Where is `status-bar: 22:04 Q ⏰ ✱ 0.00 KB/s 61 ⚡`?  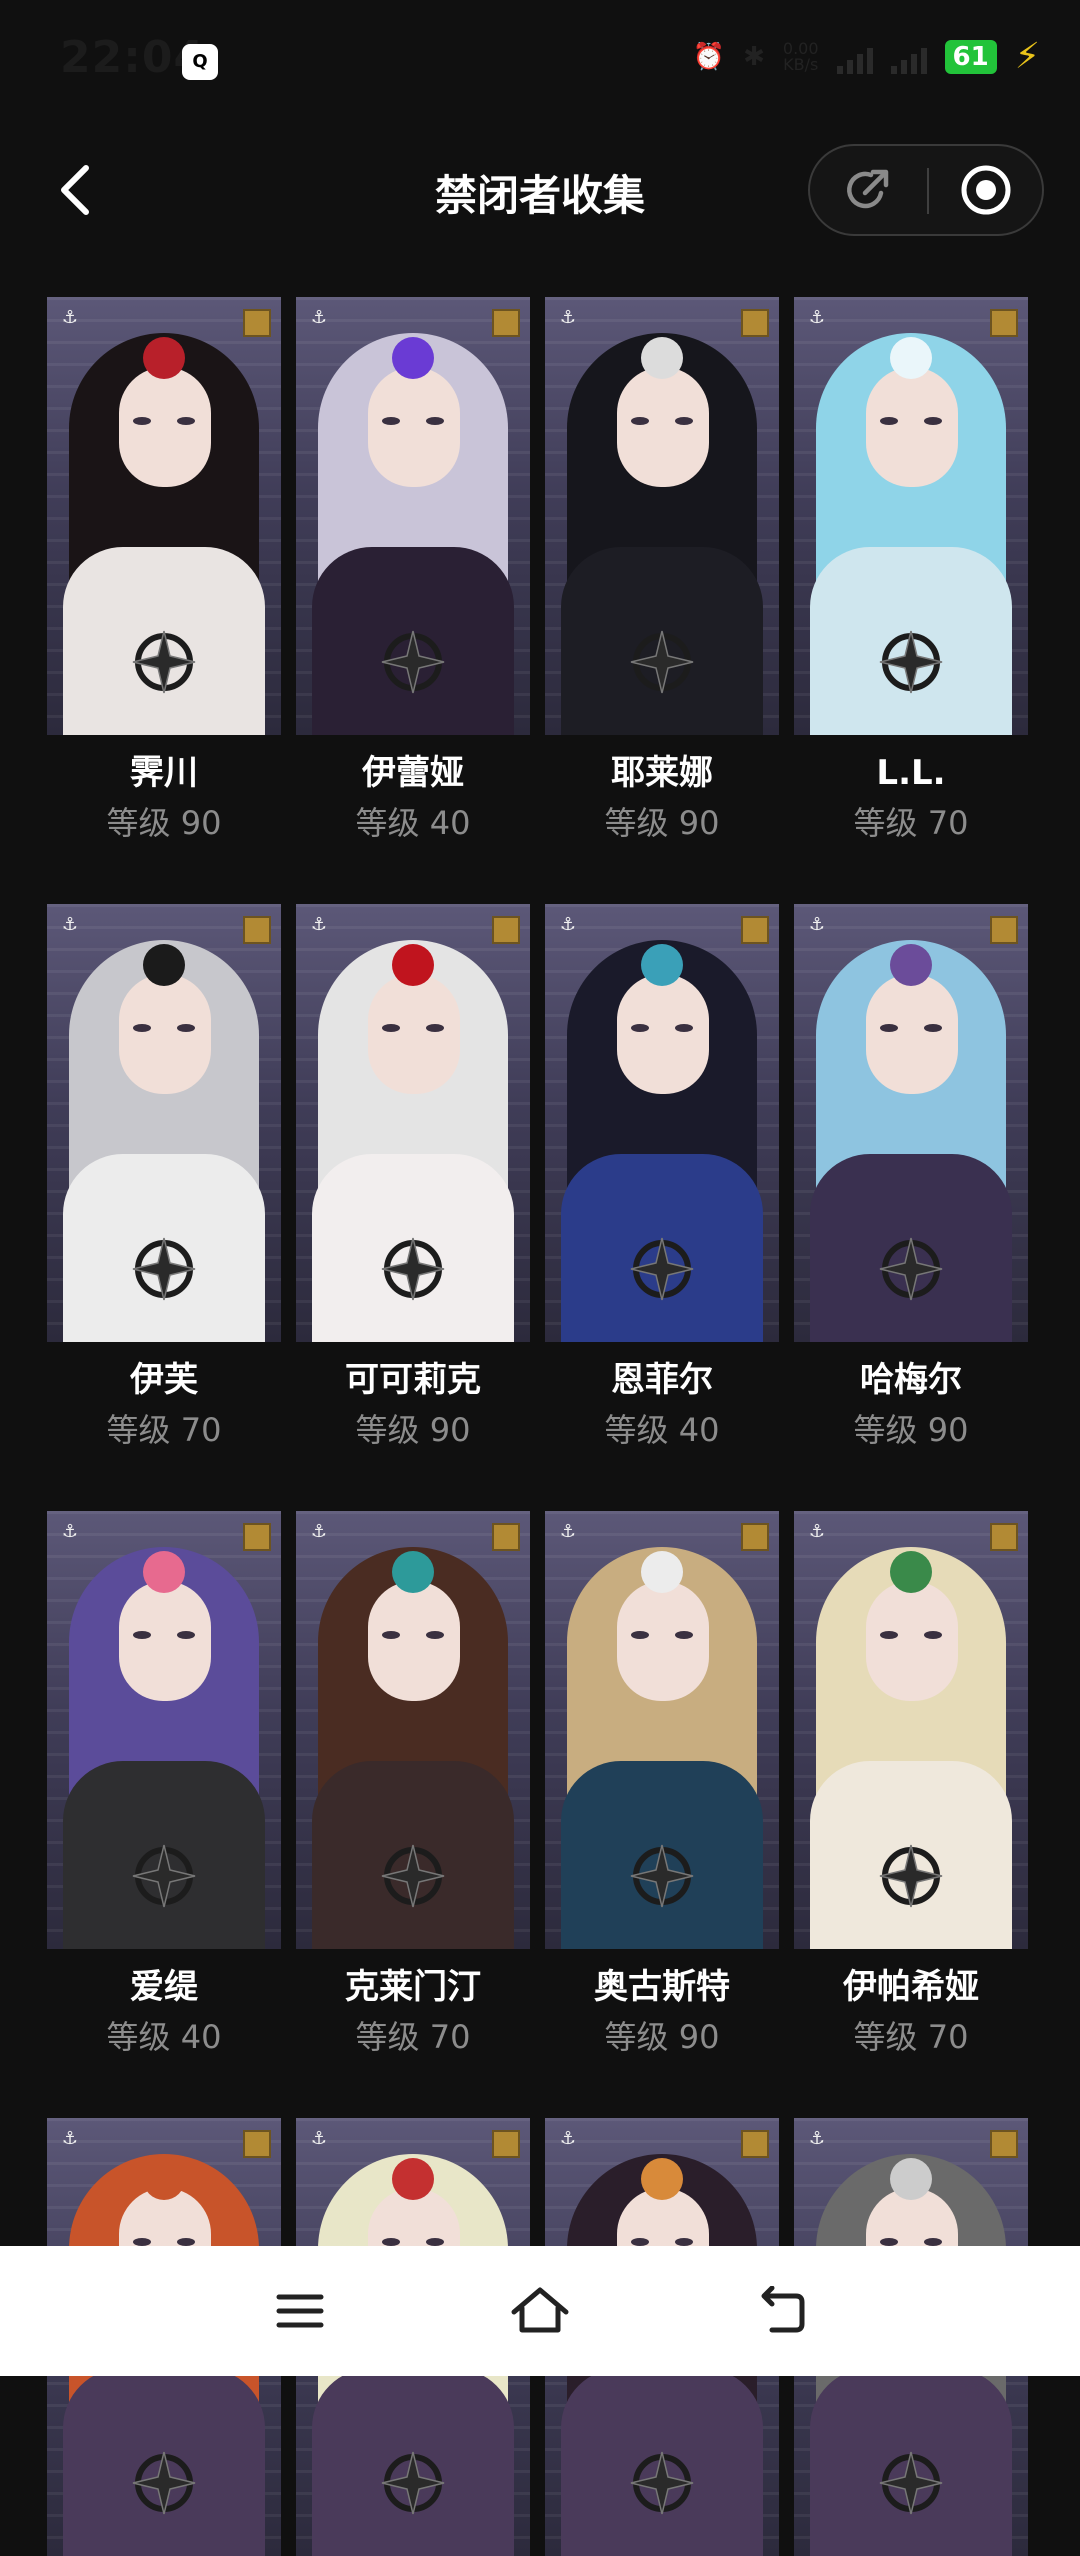 status-bar: 22:04 Q ⏰ ✱ 0.00 KB/s 61 ⚡ is located at coordinates (540, 55).